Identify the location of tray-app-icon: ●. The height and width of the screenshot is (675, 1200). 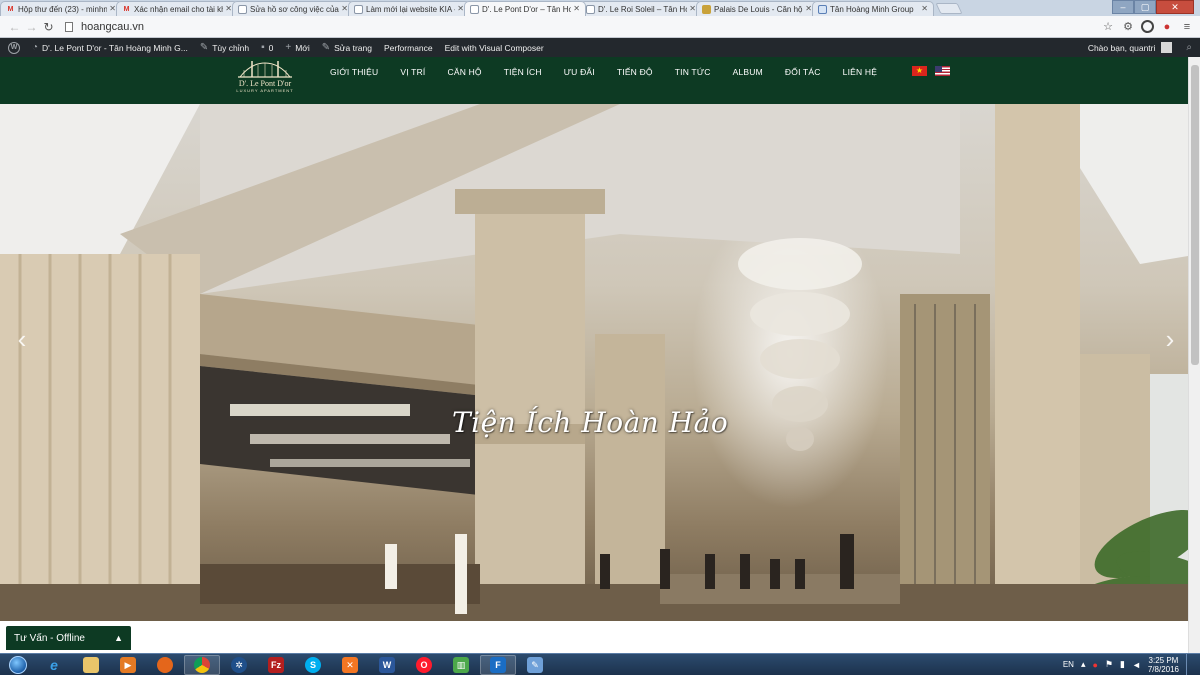
(1094, 665).